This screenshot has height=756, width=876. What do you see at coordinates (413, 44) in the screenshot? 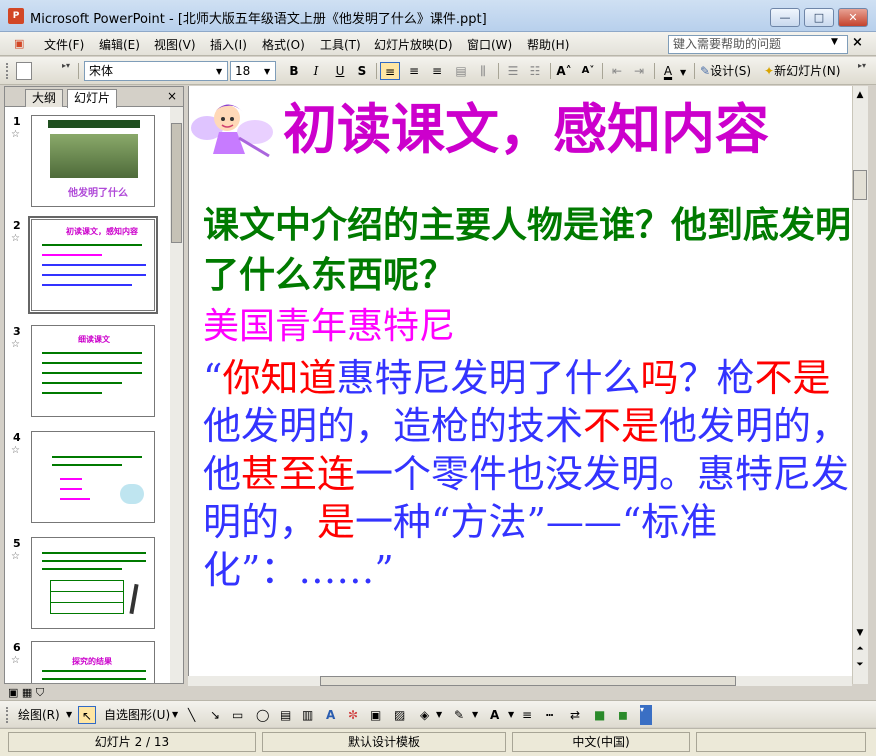
I see `menu-slideshow: 幻灯片放映(D)` at bounding box center [413, 44].